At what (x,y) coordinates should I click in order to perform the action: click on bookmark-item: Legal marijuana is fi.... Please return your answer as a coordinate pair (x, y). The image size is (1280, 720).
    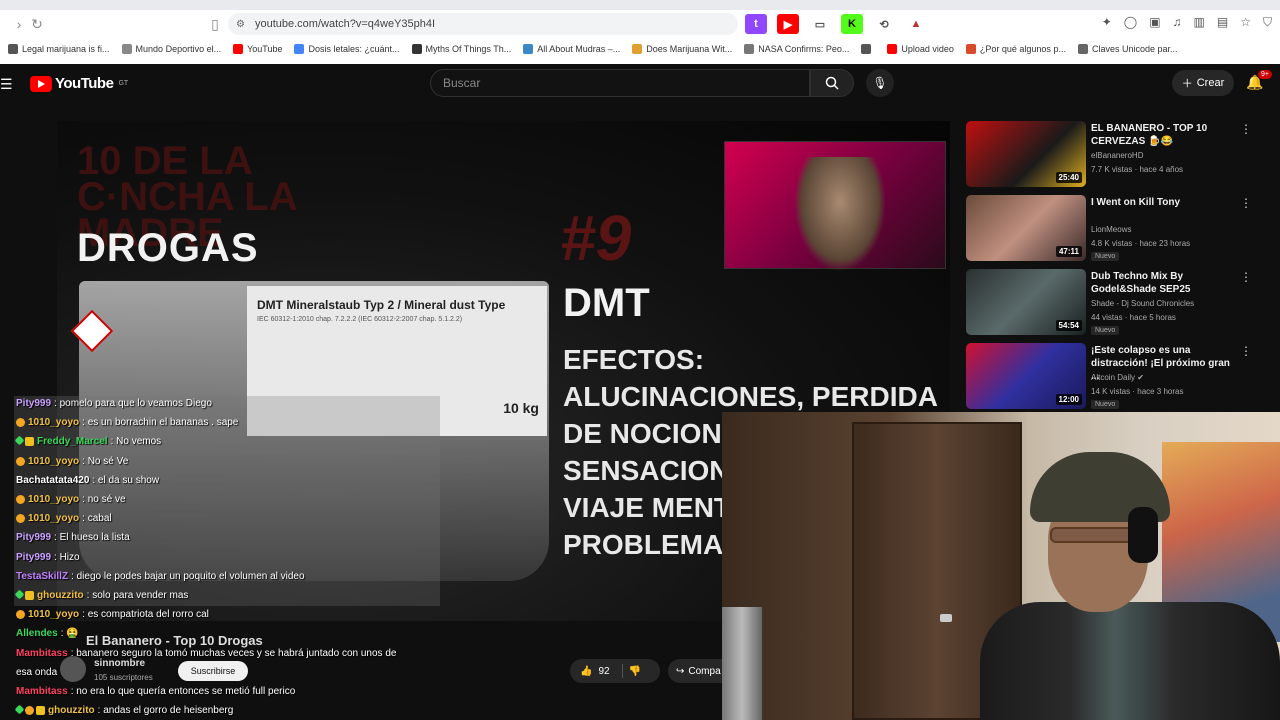
    Looking at the image, I should click on (59, 49).